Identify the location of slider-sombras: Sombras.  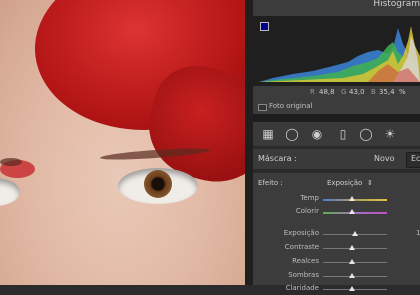
(336, 276).